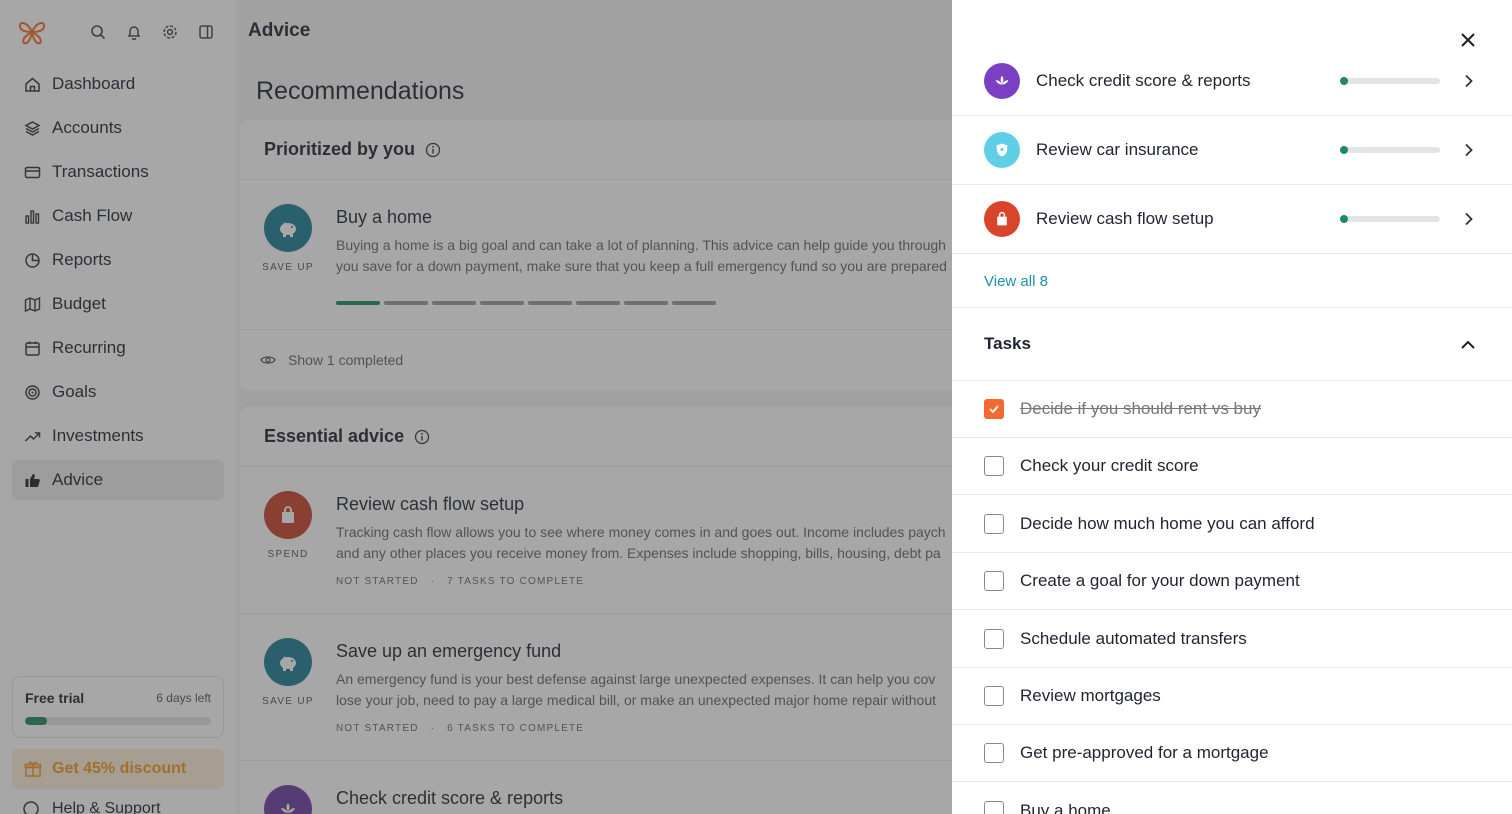  I want to click on related-advice-credit-score: Check credit score & reports, so click(1232, 81).